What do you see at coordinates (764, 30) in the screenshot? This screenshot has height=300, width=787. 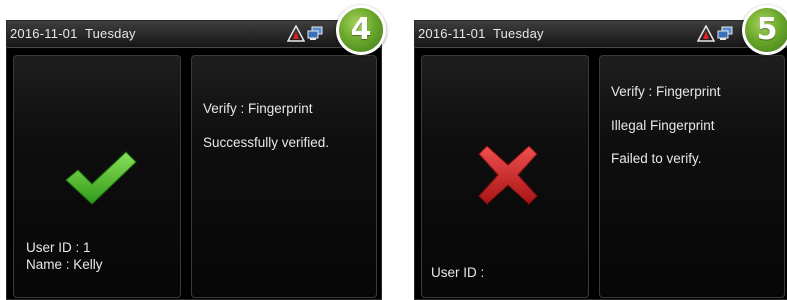 I see `step-badge: 5` at bounding box center [764, 30].